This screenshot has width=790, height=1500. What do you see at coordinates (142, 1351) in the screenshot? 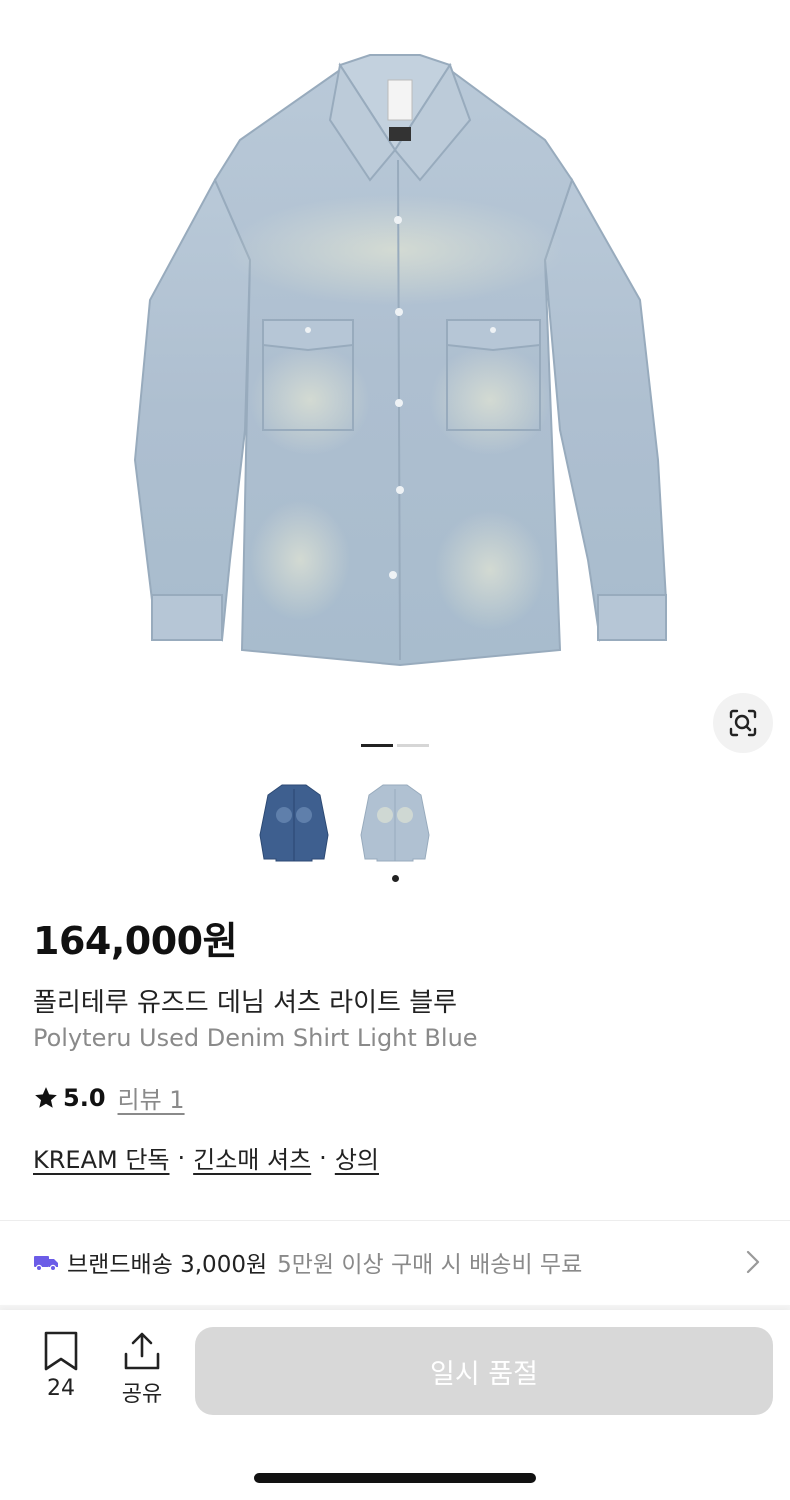
I see `share-icon` at bounding box center [142, 1351].